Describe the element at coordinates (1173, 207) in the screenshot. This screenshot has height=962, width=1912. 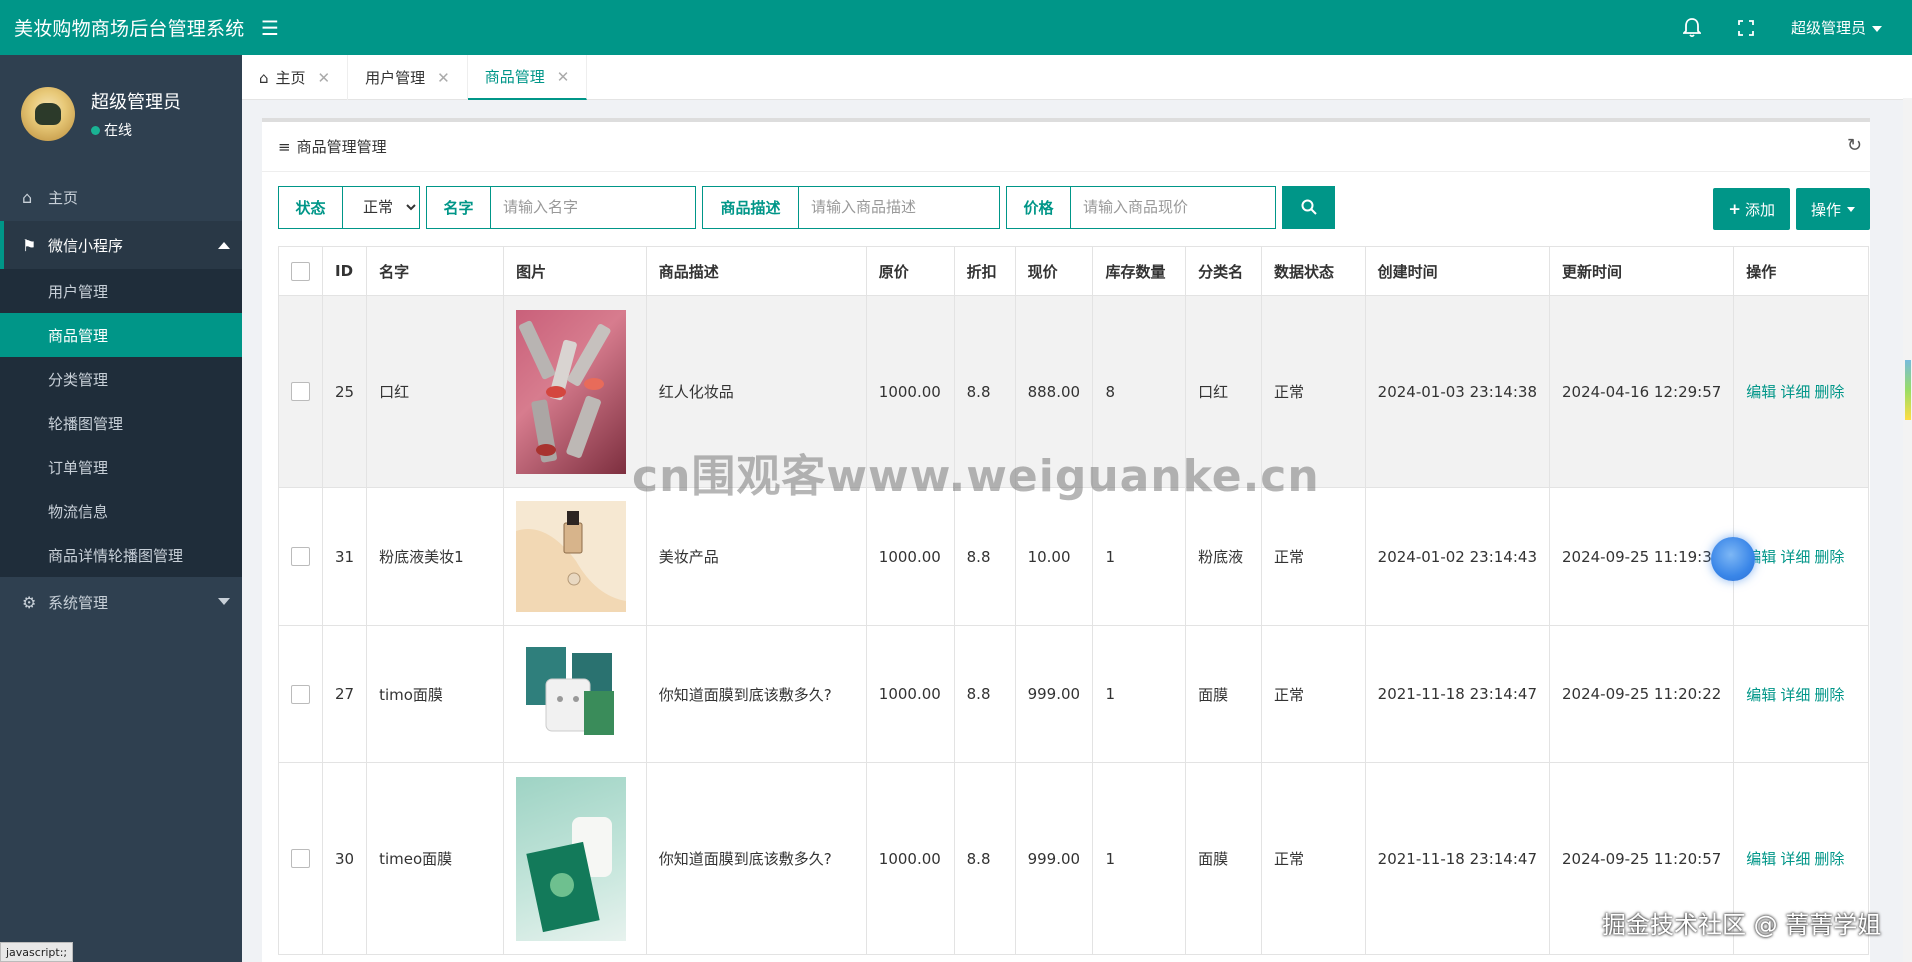
I see `price-input` at that location.